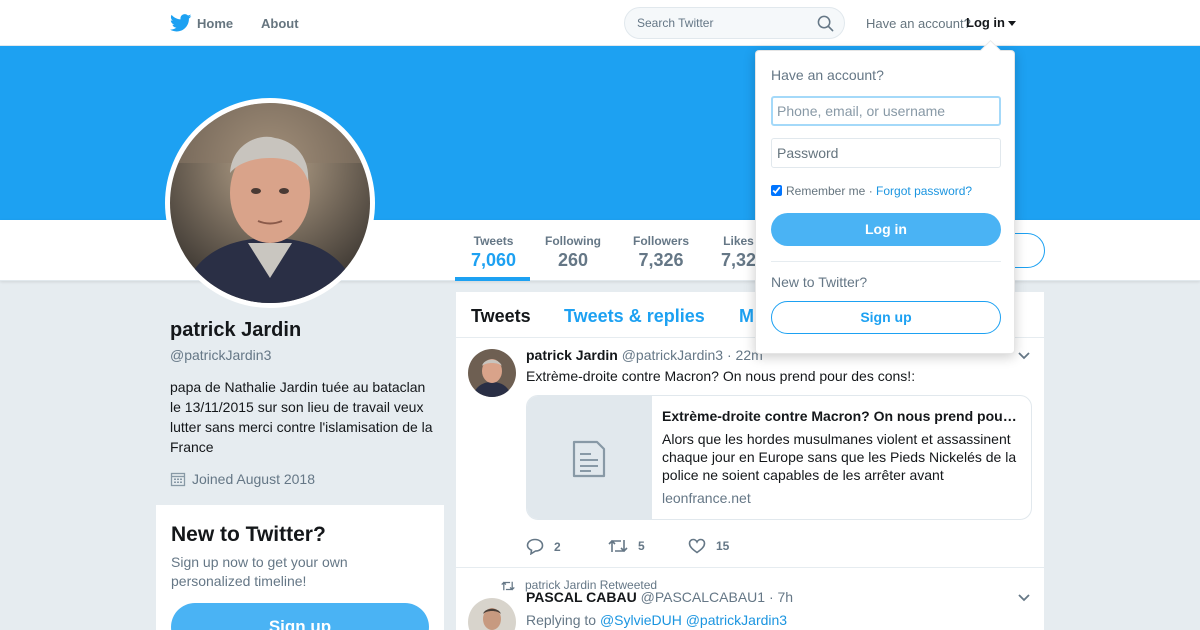 Image resolution: width=1200 pixels, height=630 pixels. What do you see at coordinates (703, 597) in the screenshot?
I see `tweet-author-handle: @PASCALCABAU1` at bounding box center [703, 597].